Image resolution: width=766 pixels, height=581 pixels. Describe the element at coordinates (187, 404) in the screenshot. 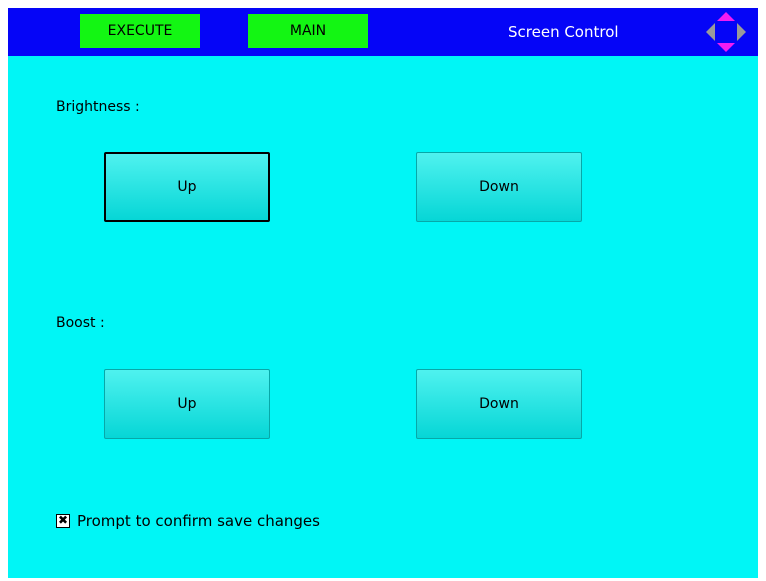

I see `boost-up-button: Up` at that location.